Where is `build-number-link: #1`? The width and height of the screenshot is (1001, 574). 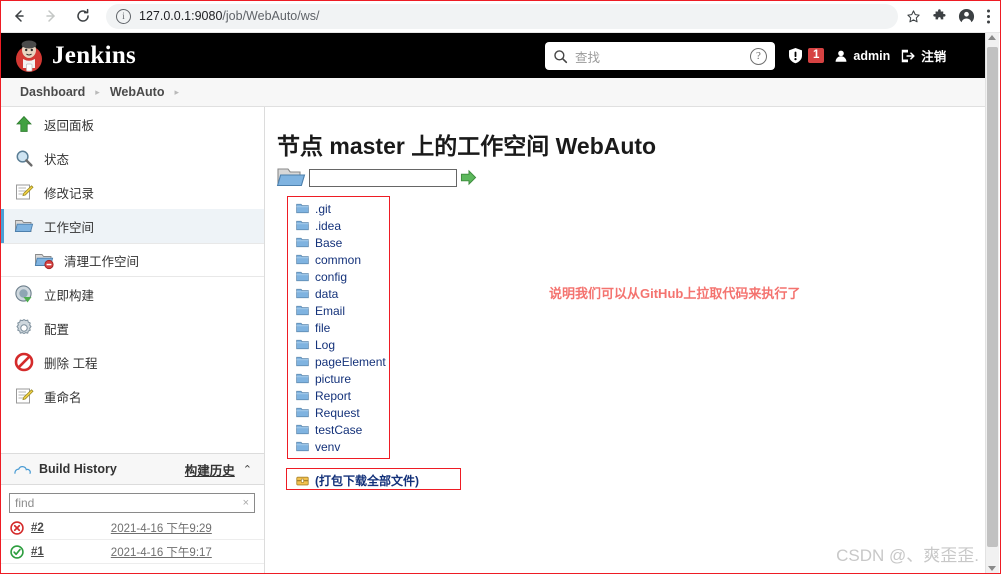
build-number-link: #1 is located at coordinates (37, 552).